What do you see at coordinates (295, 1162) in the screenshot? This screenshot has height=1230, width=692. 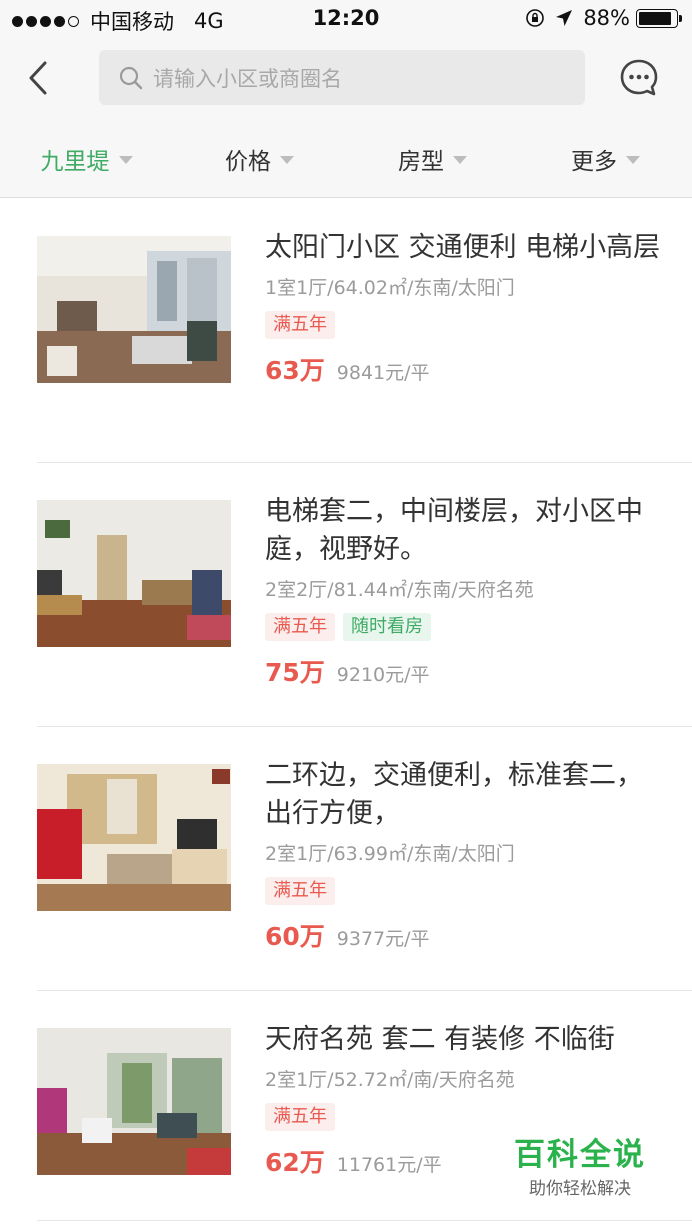 I see `listing-price: 62万` at bounding box center [295, 1162].